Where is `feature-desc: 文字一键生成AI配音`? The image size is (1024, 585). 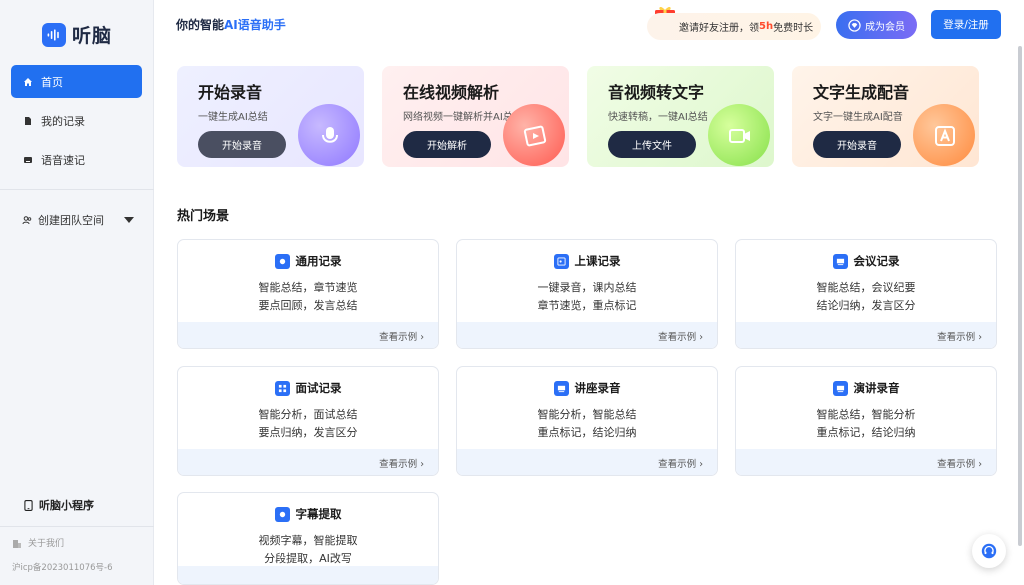
feature-desc: 文字一键生成AI配音 is located at coordinates (858, 117).